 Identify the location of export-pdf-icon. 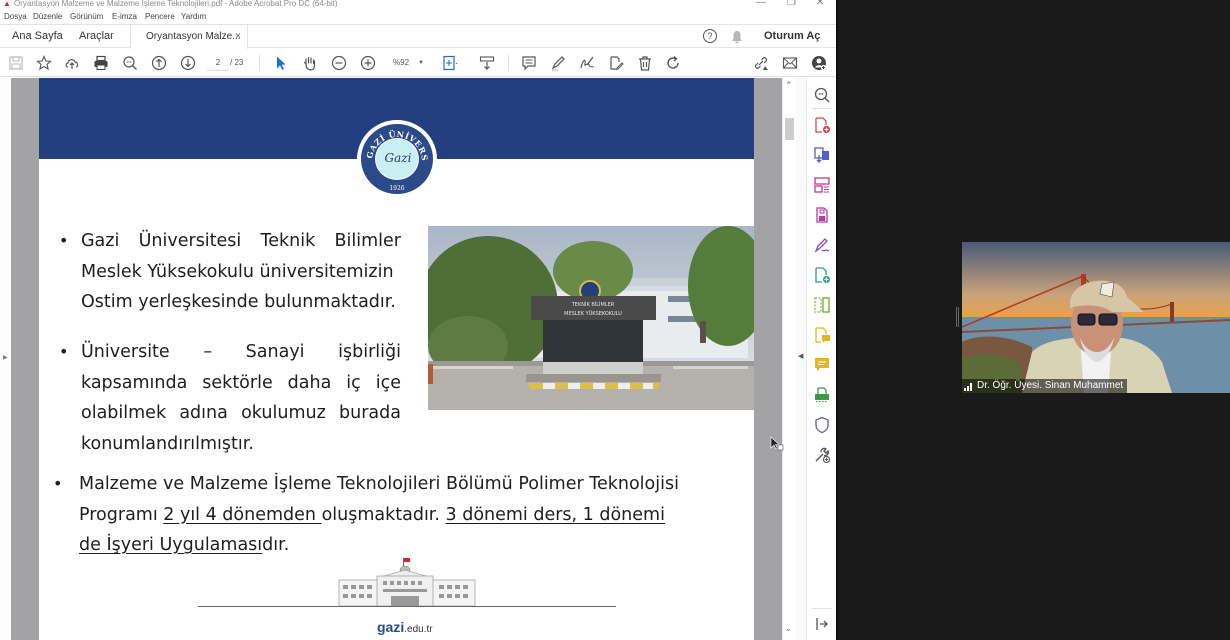
(822, 155).